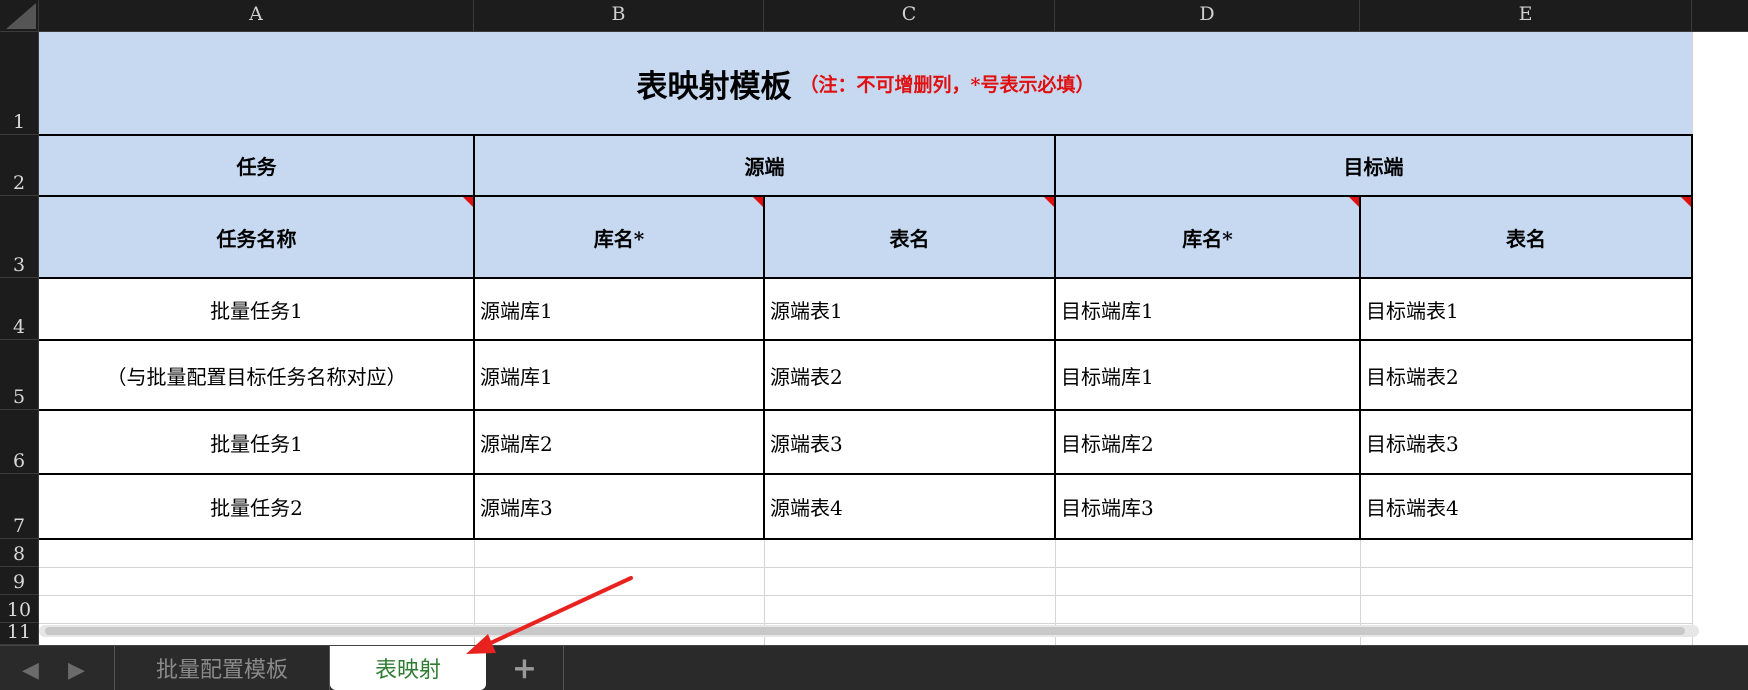 This screenshot has height=690, width=1748. I want to click on header-source-table: 表名, so click(909, 237).